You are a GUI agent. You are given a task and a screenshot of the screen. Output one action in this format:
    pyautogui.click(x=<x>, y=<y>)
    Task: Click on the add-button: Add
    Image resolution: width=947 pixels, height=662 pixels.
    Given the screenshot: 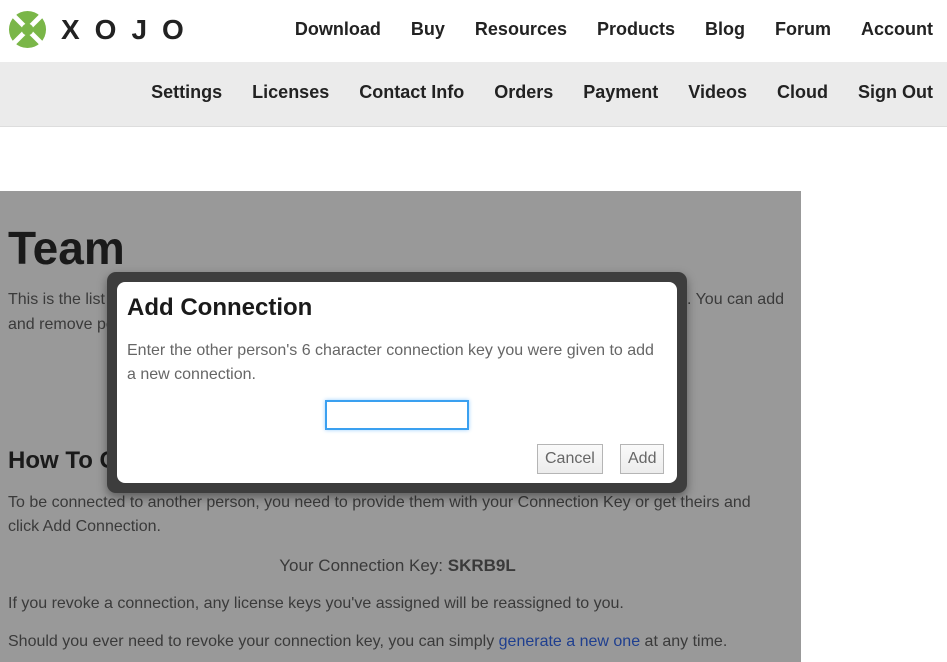 What is the action you would take?
    pyautogui.click(x=642, y=459)
    